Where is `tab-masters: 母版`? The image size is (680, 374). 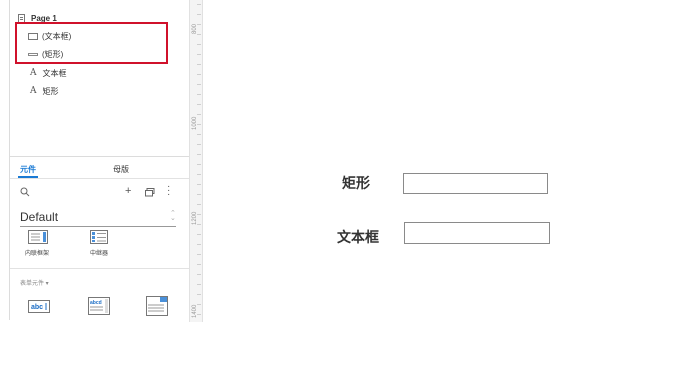 tab-masters: 母版 is located at coordinates (121, 169).